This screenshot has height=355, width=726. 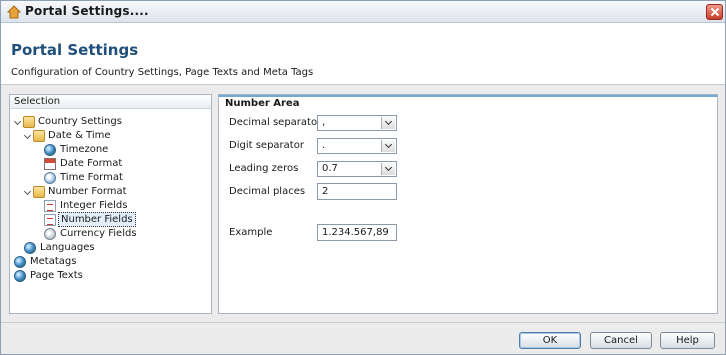 I want to click on tree-item-label: Metatags, so click(x=53, y=261).